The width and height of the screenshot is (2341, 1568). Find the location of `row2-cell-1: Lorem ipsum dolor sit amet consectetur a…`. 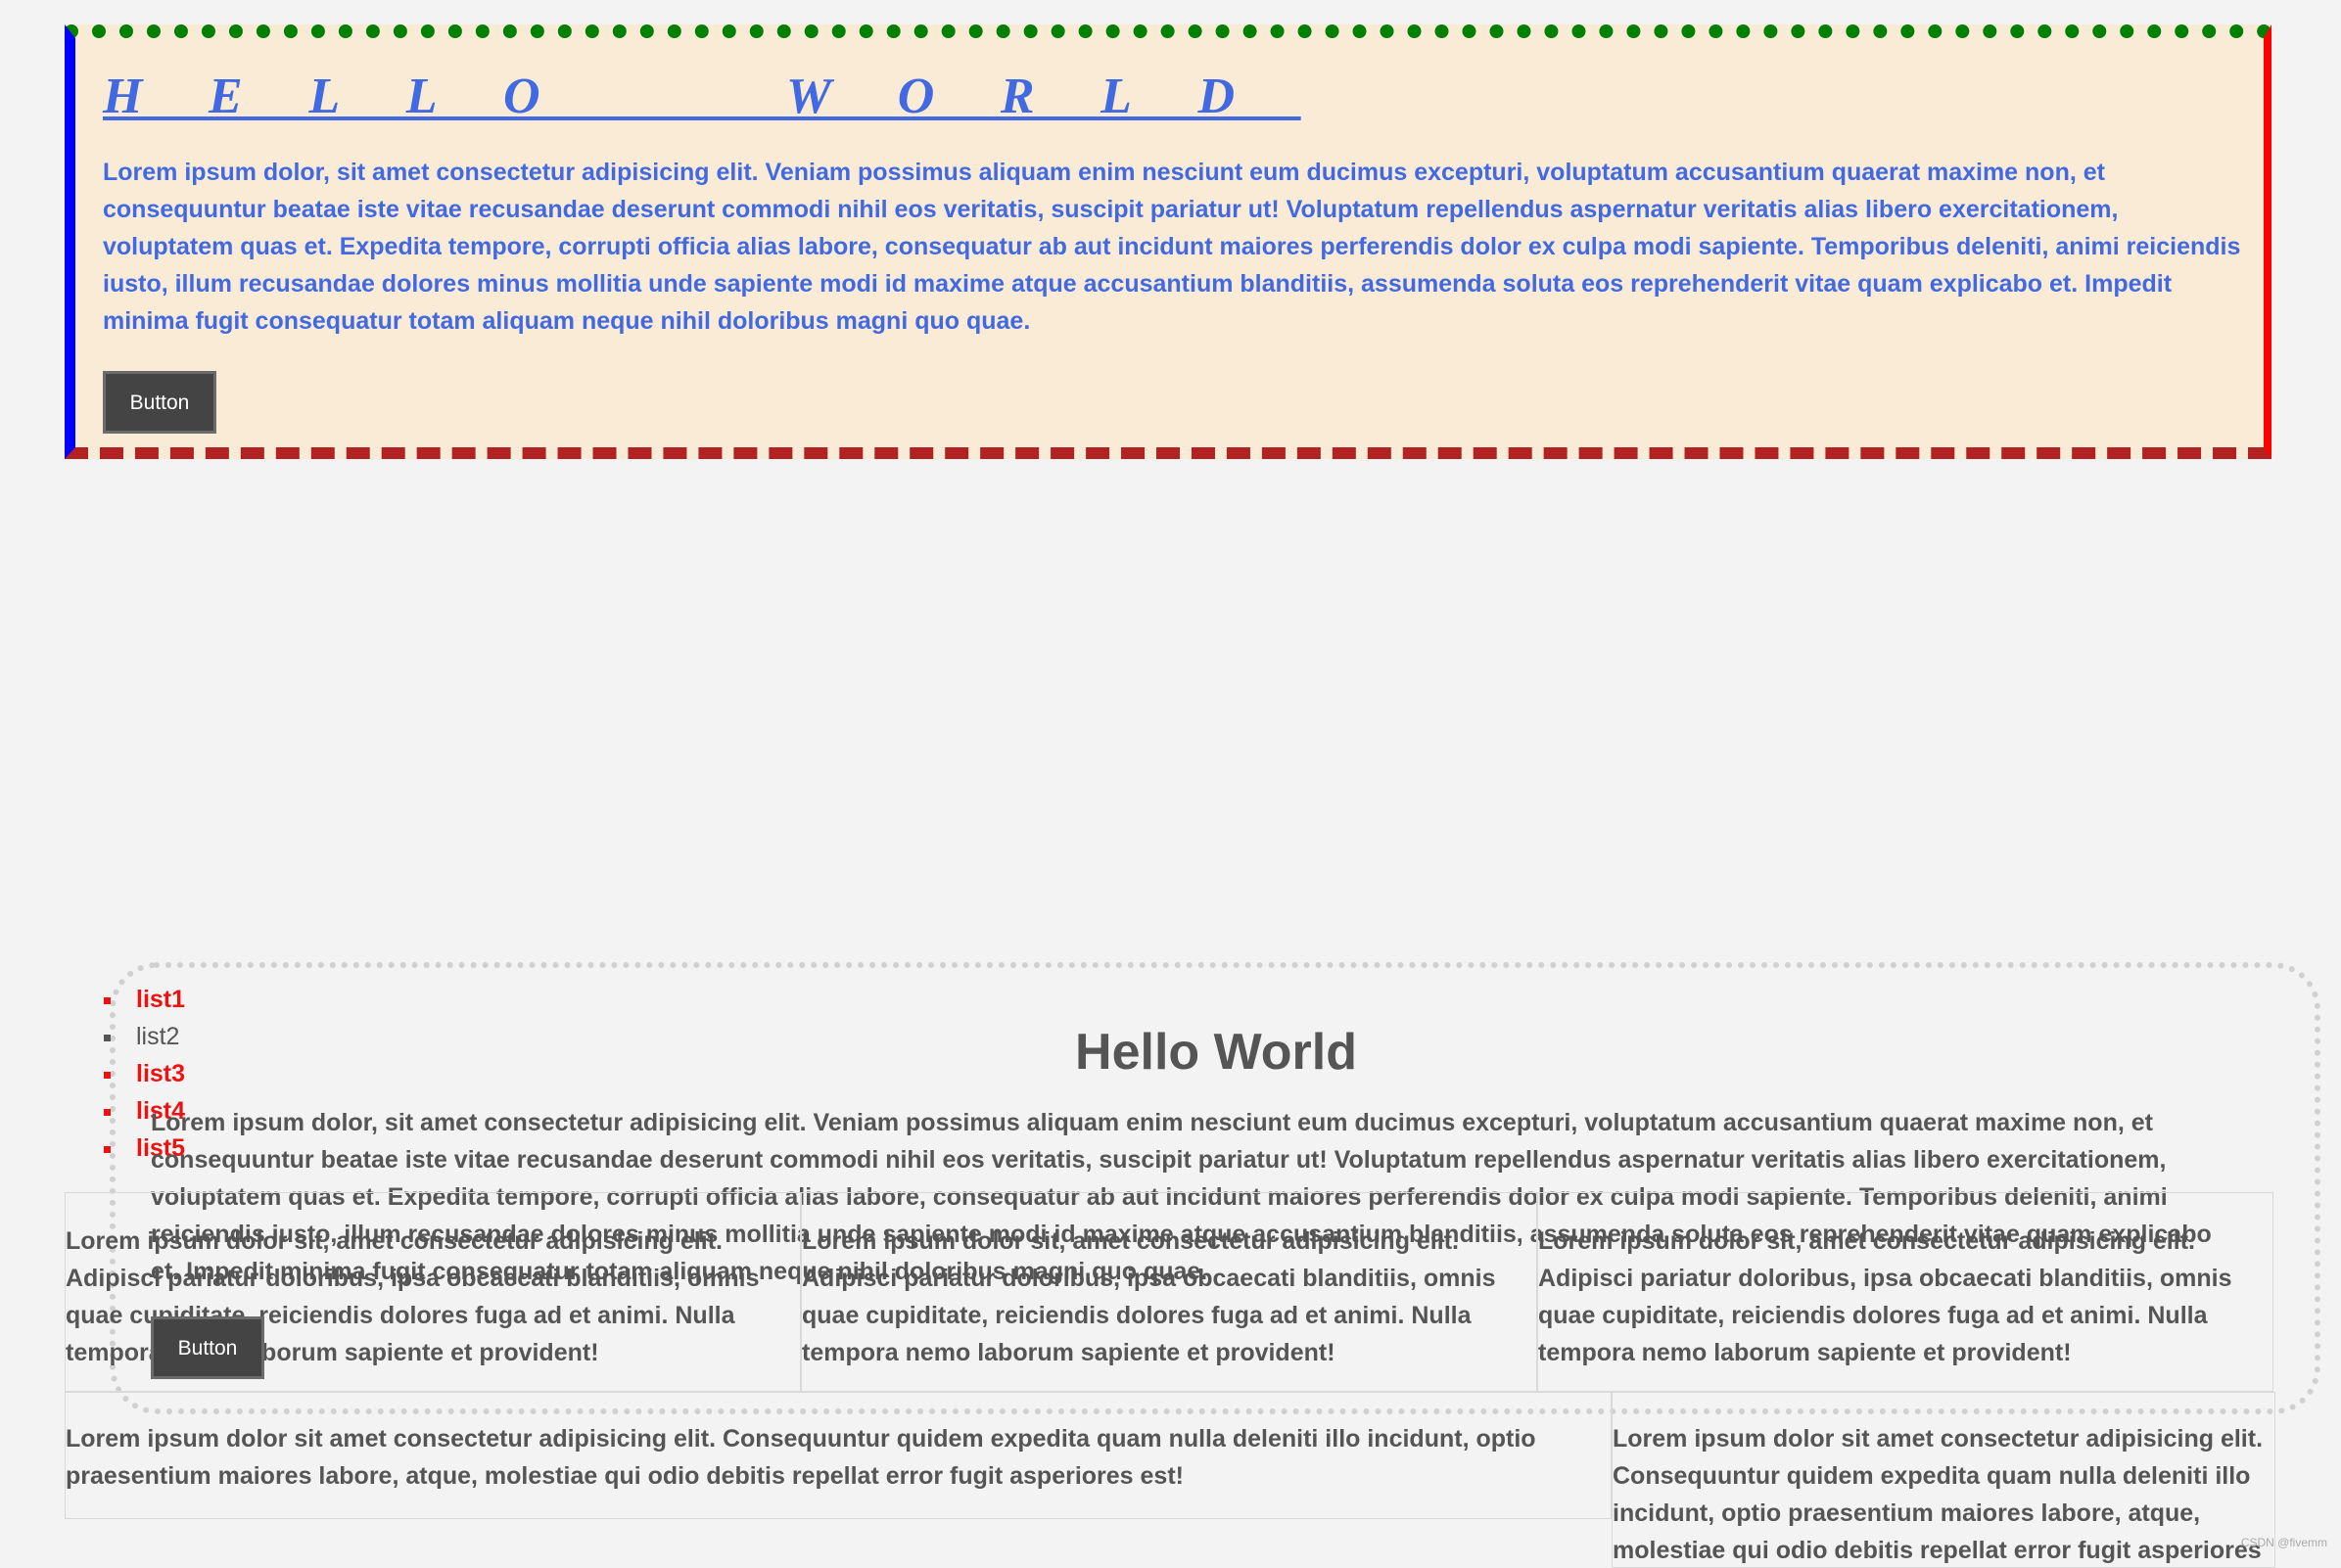

row2-cell-1: Lorem ipsum dolor sit amet consectetur a… is located at coordinates (838, 1455).